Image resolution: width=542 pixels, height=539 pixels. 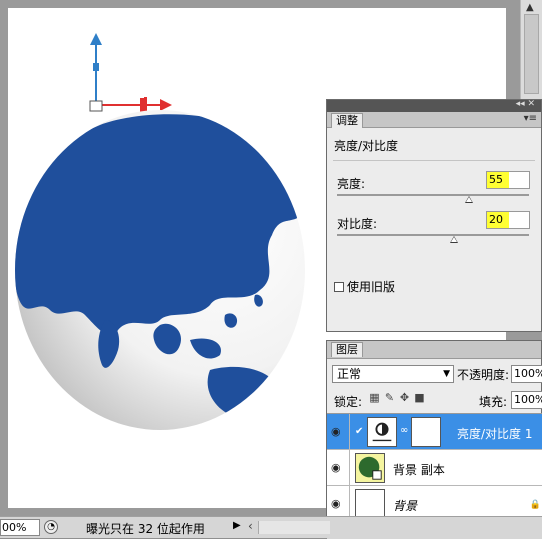 I want to click on brightness-input: 55, so click(x=508, y=180).